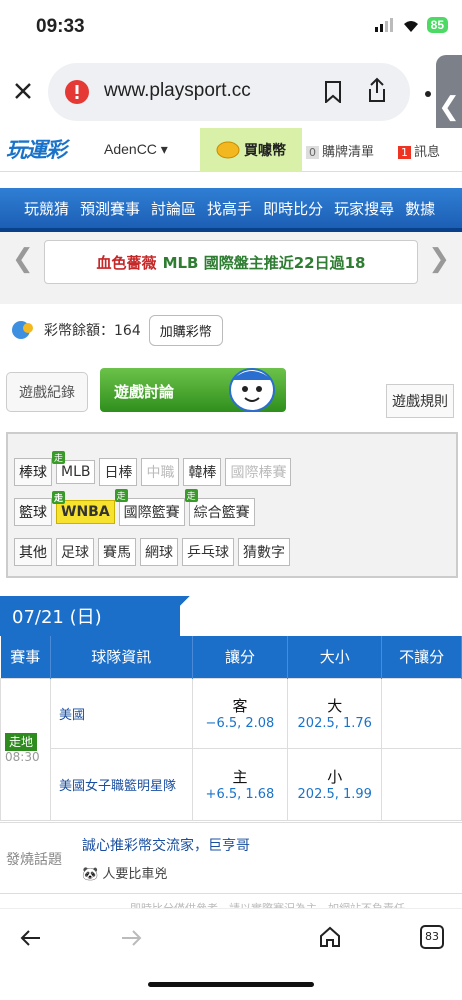  I want to click on filter-mlb: 走 MLB, so click(74, 467).